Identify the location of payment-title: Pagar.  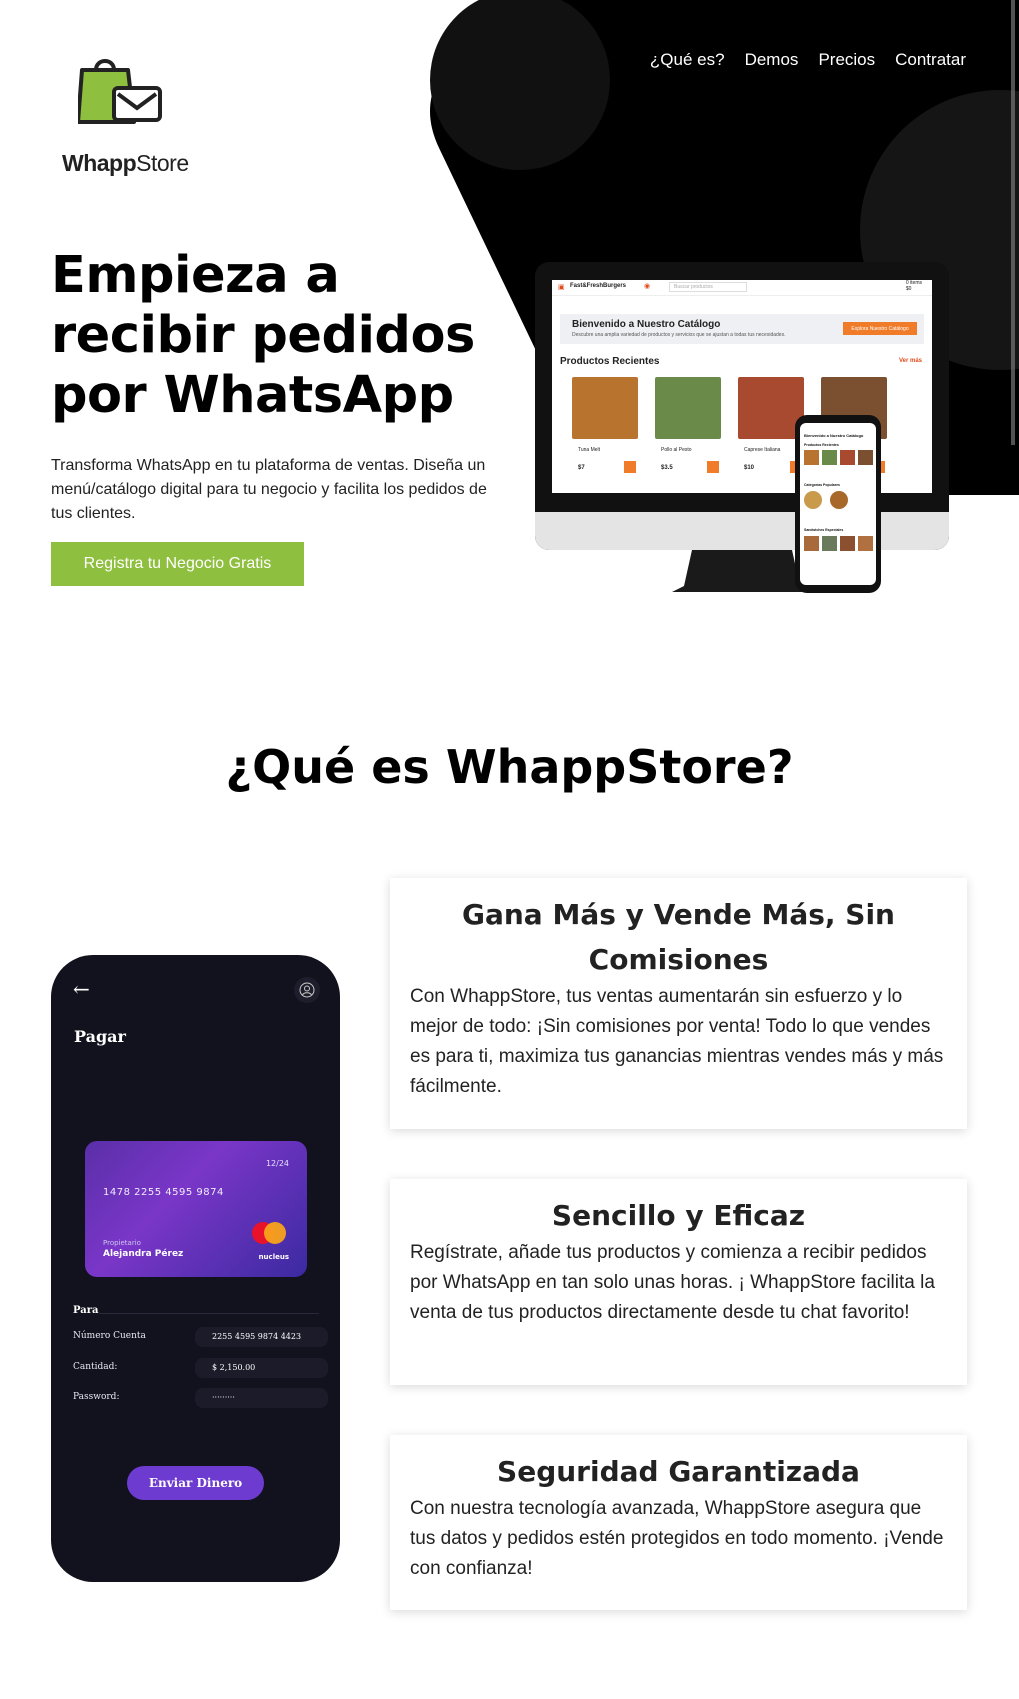
(100, 1036).